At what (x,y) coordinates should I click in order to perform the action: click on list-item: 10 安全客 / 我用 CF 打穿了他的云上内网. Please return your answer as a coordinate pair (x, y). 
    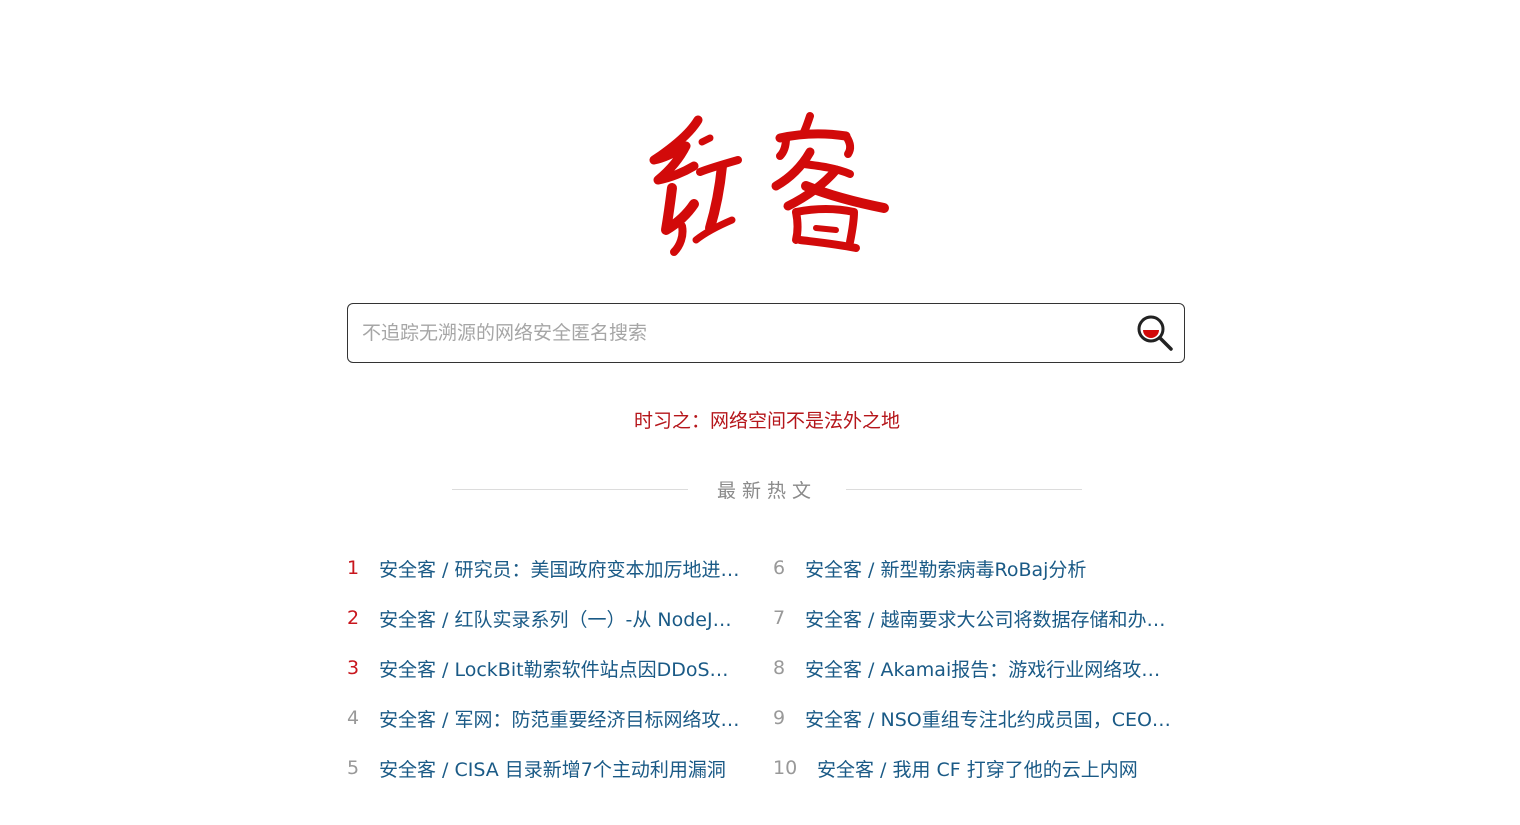
    Looking at the image, I should click on (972, 768).